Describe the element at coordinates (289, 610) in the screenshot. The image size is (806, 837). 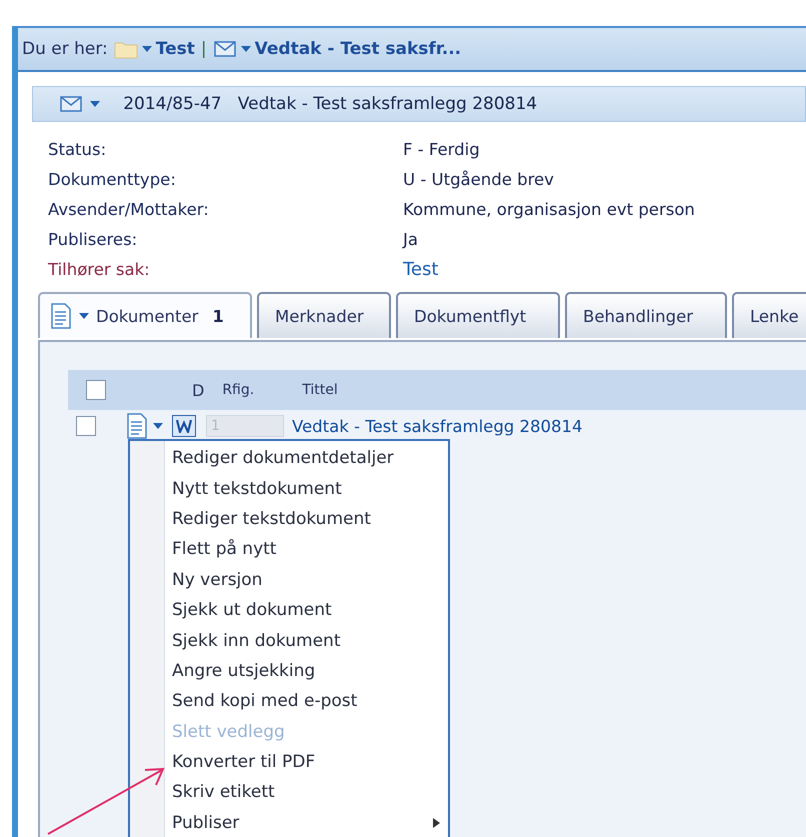
I see `menu-item: Sjekk ut dokument` at that location.